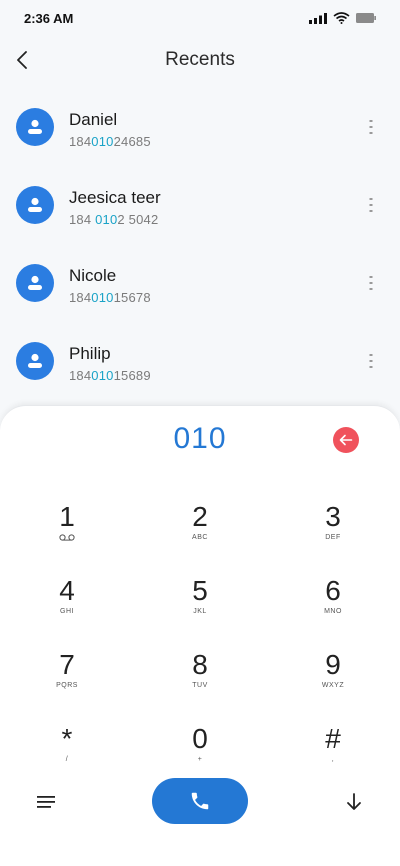  Describe the element at coordinates (67, 738) in the screenshot. I see `key-digit: *` at that location.